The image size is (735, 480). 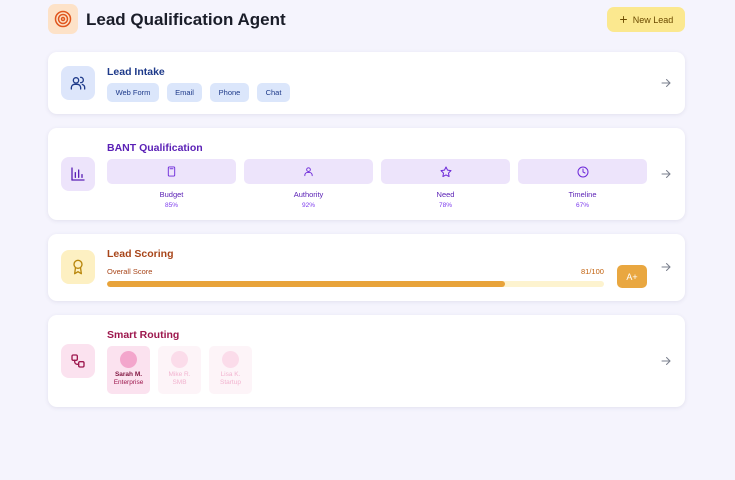 I want to click on bant-item-budget: Budget 85%, so click(x=171, y=184).